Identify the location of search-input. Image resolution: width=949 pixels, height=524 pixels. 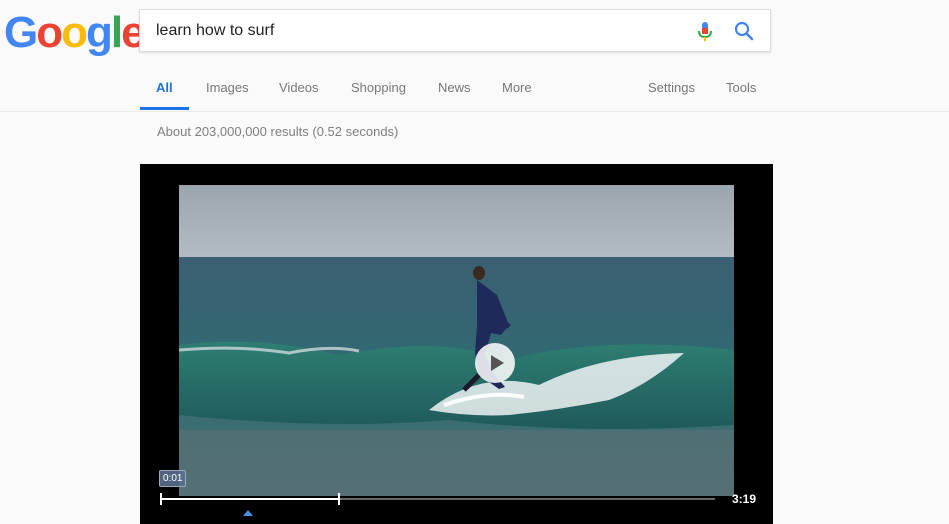
(416, 30).